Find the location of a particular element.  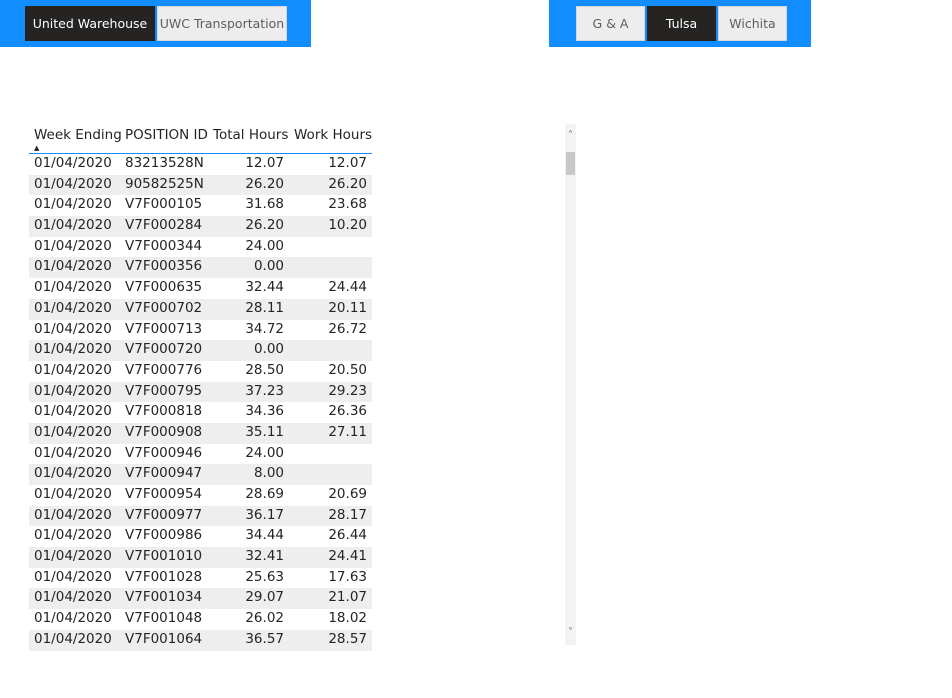

position-id-cell: V7F000986 is located at coordinates (164, 535).